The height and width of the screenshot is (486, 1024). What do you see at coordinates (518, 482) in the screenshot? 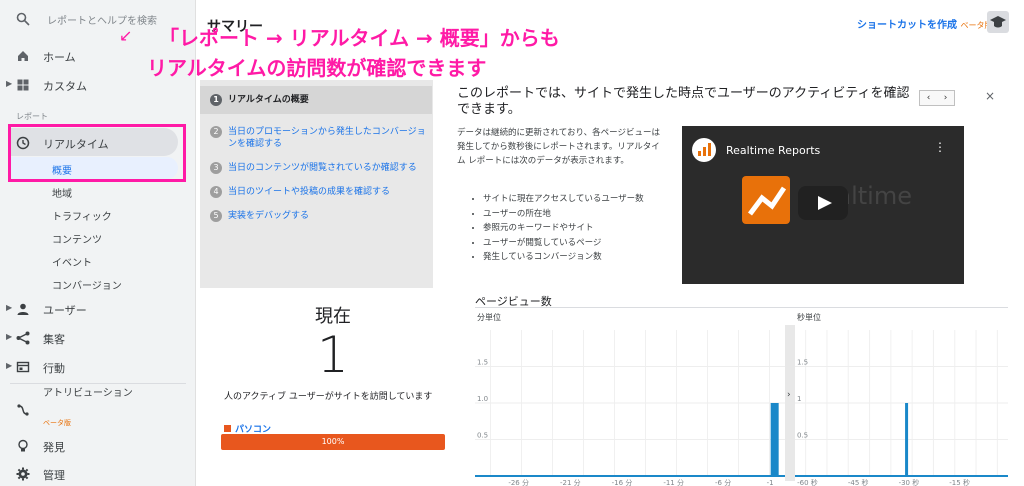
I see `x-tick-label: -26 分` at bounding box center [518, 482].